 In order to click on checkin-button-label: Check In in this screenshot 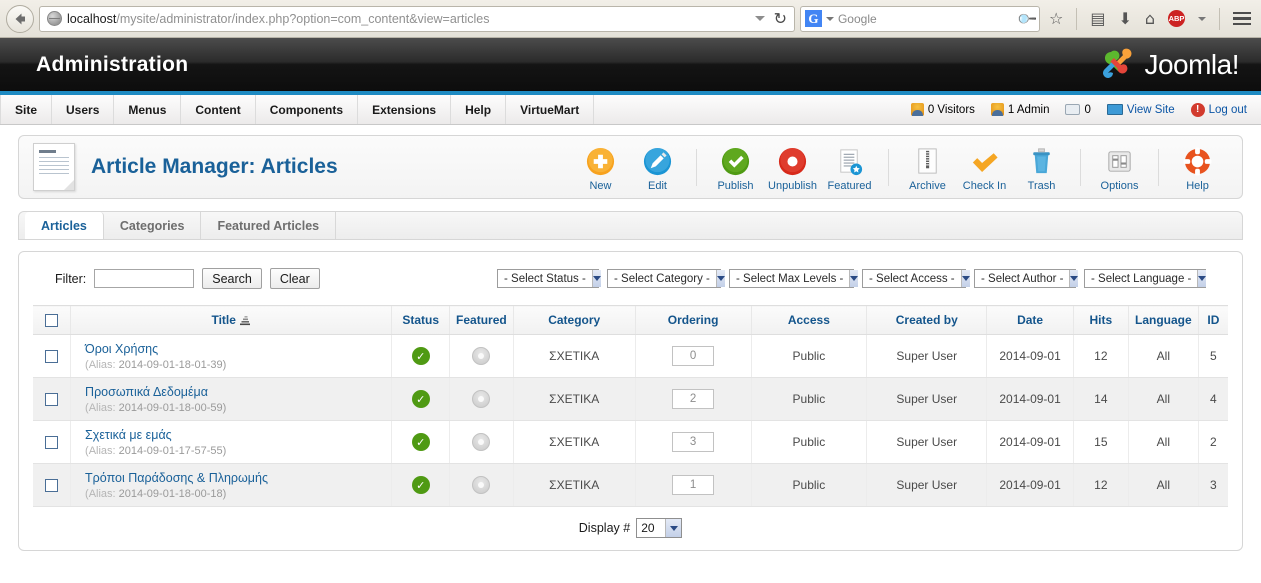, I will do `click(984, 185)`.